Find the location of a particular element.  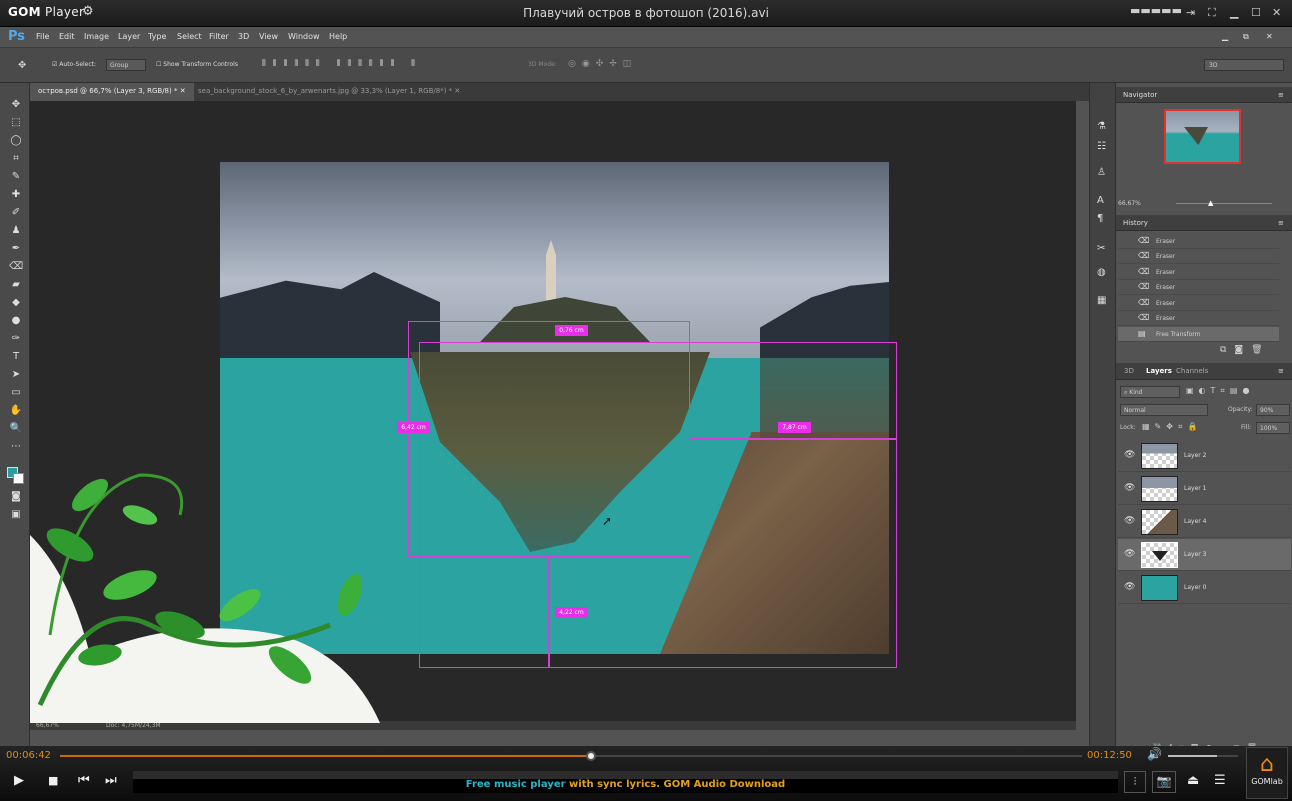

pen-tool-icon: ✑ is located at coordinates (16, 338).